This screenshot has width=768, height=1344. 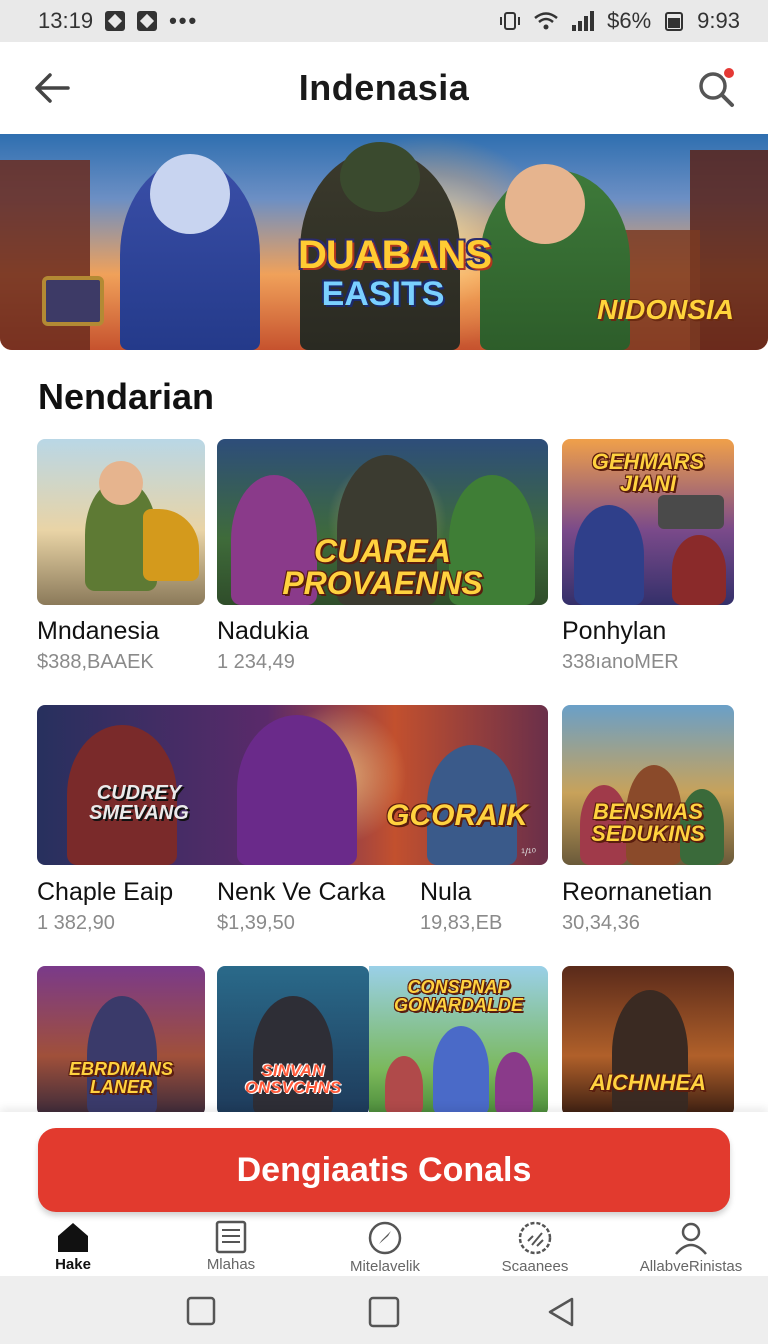 What do you see at coordinates (461, 923) in the screenshot?
I see `item-price: 19,83,EB` at bounding box center [461, 923].